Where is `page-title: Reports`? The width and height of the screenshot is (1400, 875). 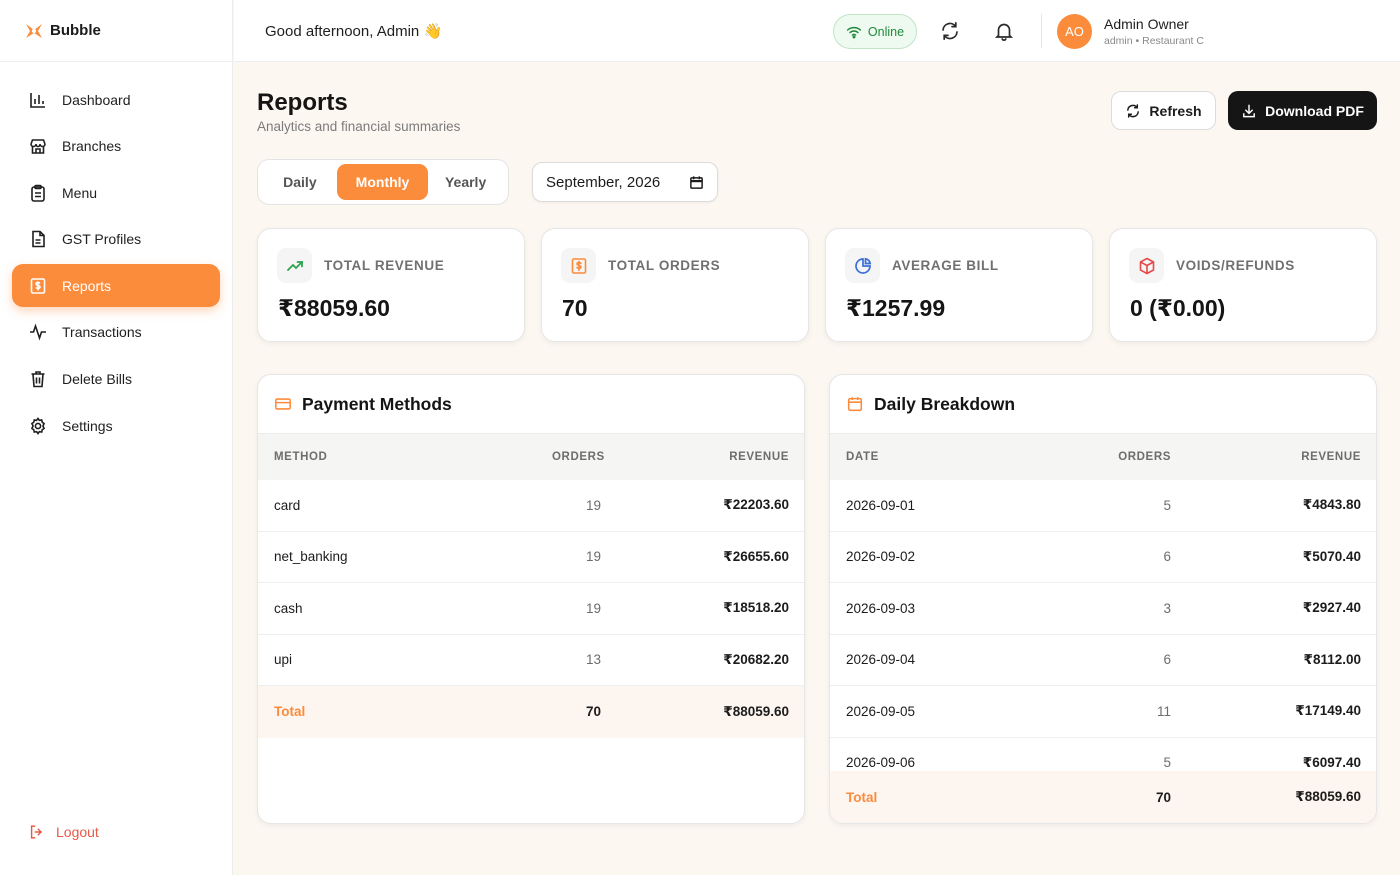
page-title: Reports is located at coordinates (302, 102).